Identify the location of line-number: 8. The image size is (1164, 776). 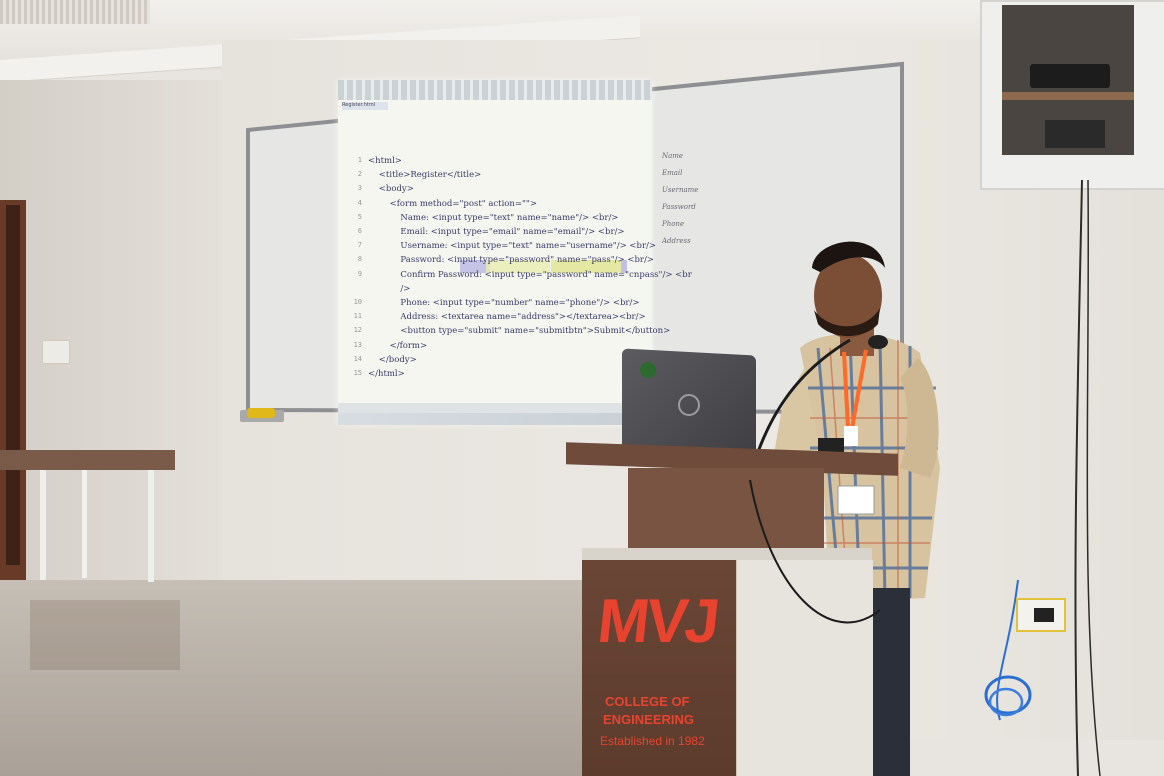
(359, 259).